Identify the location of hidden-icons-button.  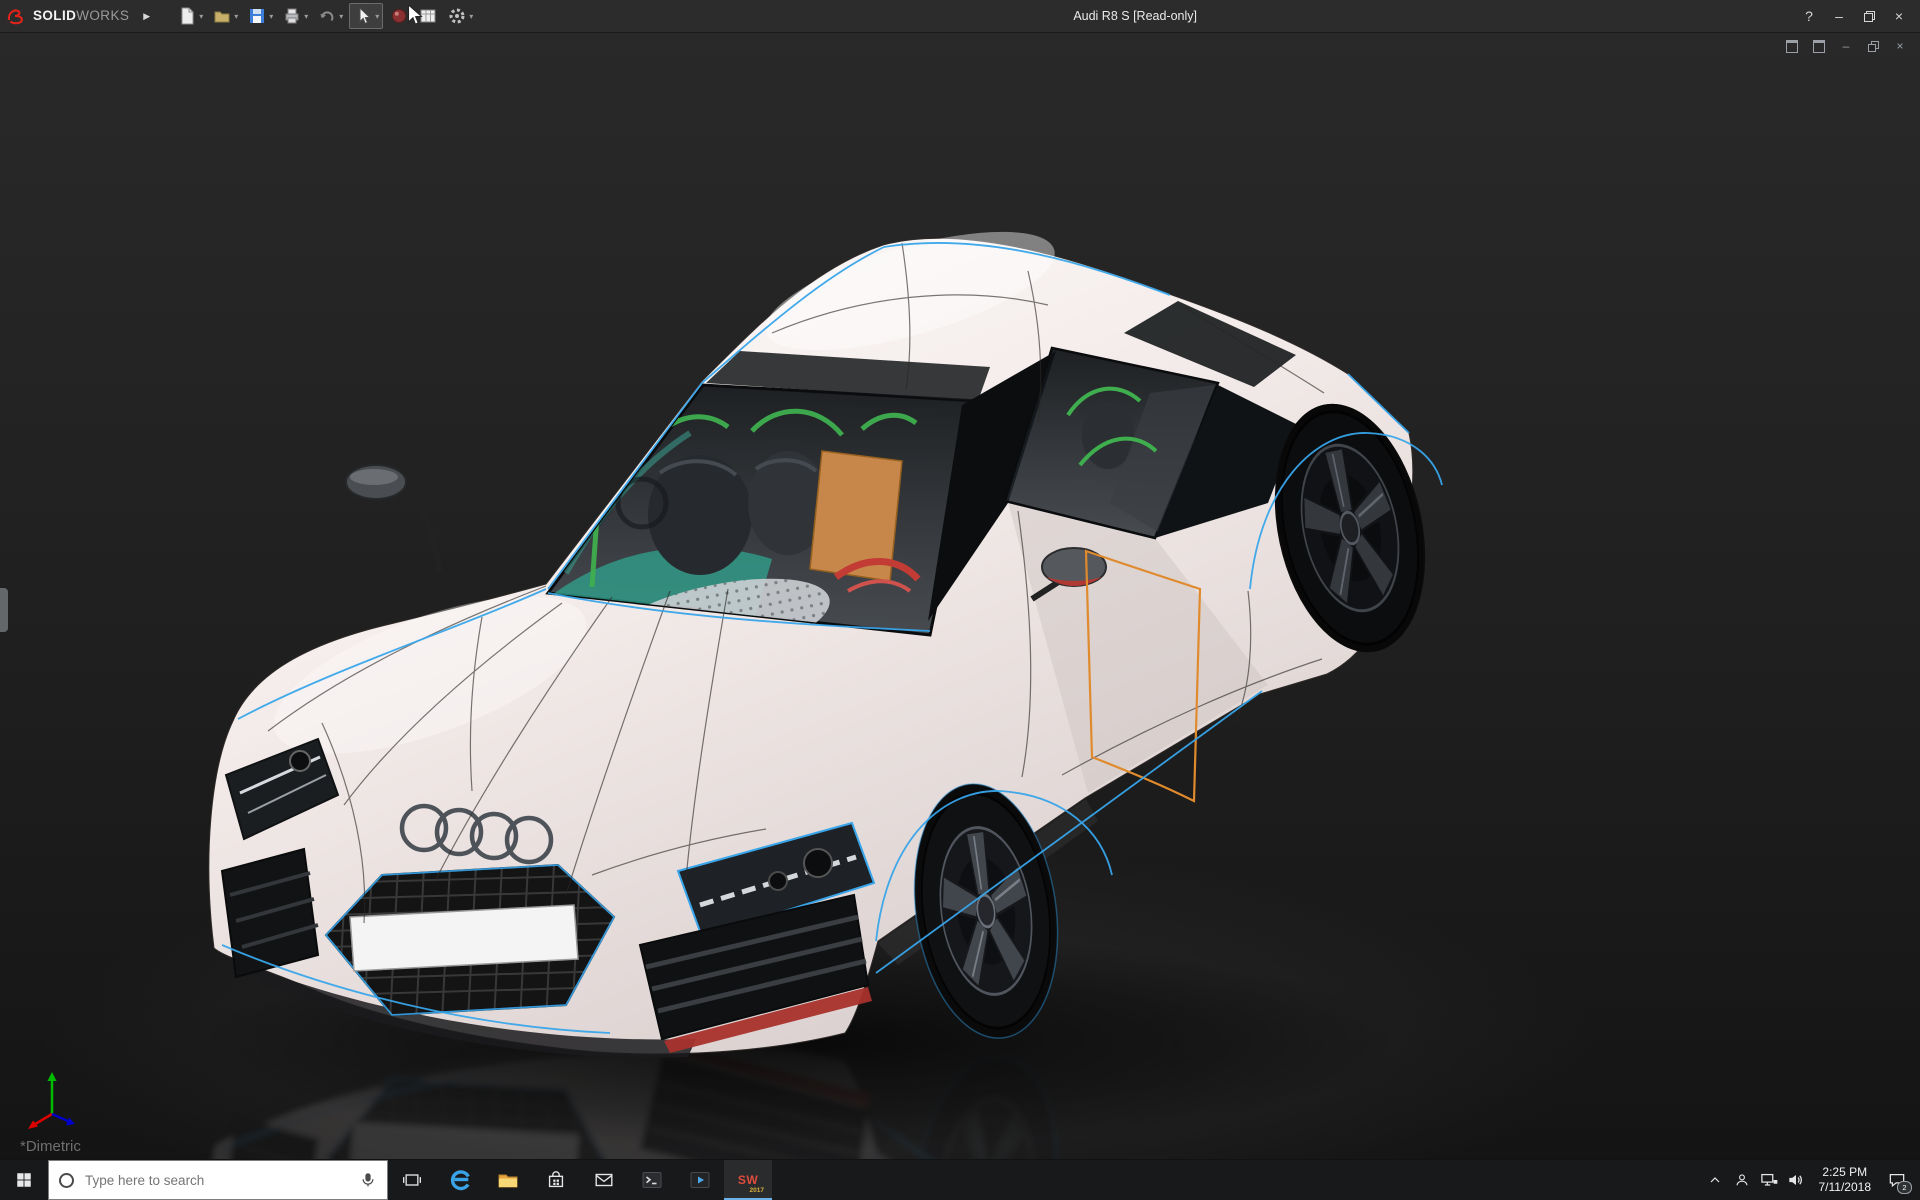
(1715, 1180).